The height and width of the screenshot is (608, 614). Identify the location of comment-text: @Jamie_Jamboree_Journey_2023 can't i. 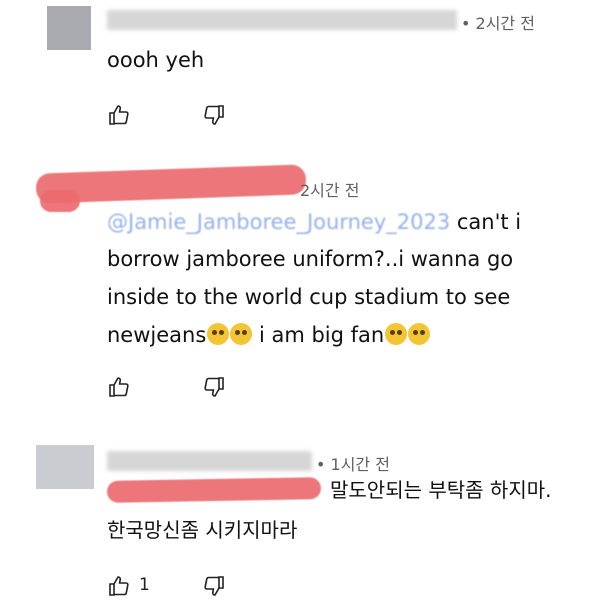
(314, 222).